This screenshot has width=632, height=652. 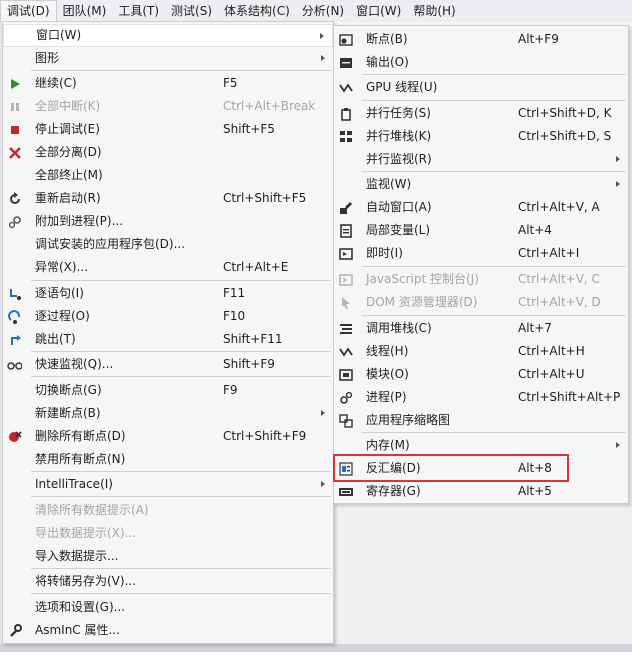 What do you see at coordinates (481, 445) in the screenshot?
I see `windows-submenu-item-17: 内存(M)` at bounding box center [481, 445].